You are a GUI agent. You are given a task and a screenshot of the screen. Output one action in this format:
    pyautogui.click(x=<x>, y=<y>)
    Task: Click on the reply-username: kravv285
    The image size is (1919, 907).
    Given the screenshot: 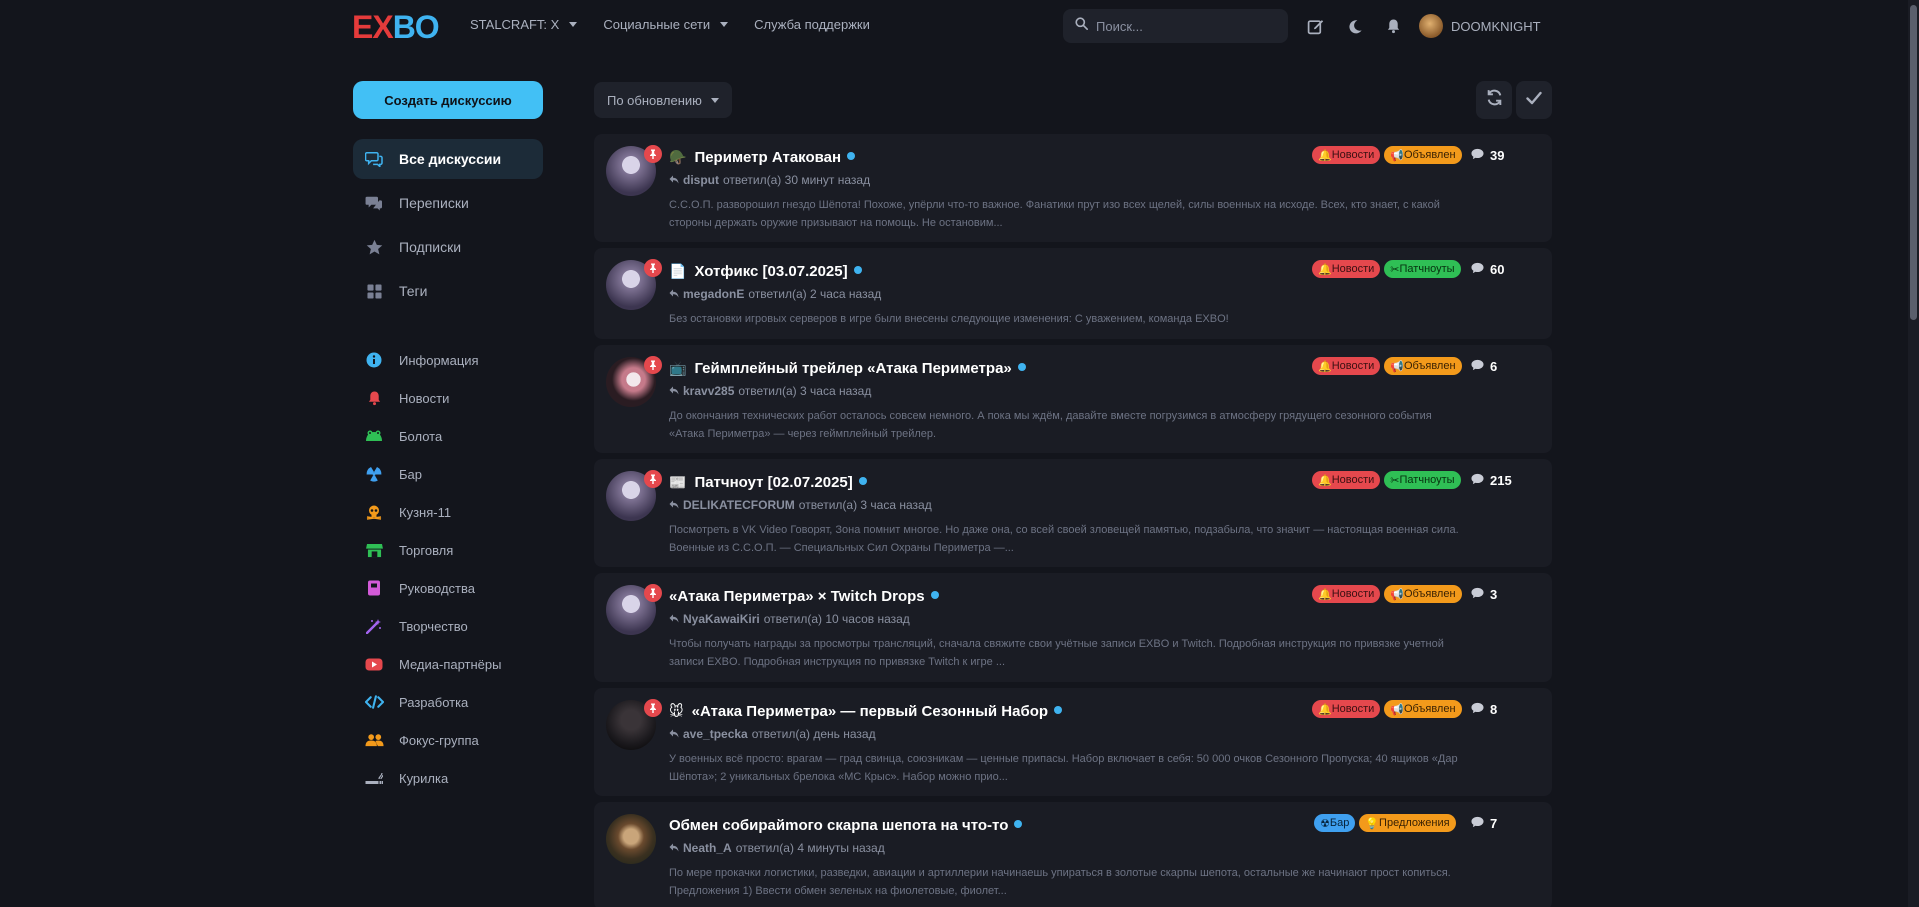 What is the action you would take?
    pyautogui.click(x=708, y=391)
    